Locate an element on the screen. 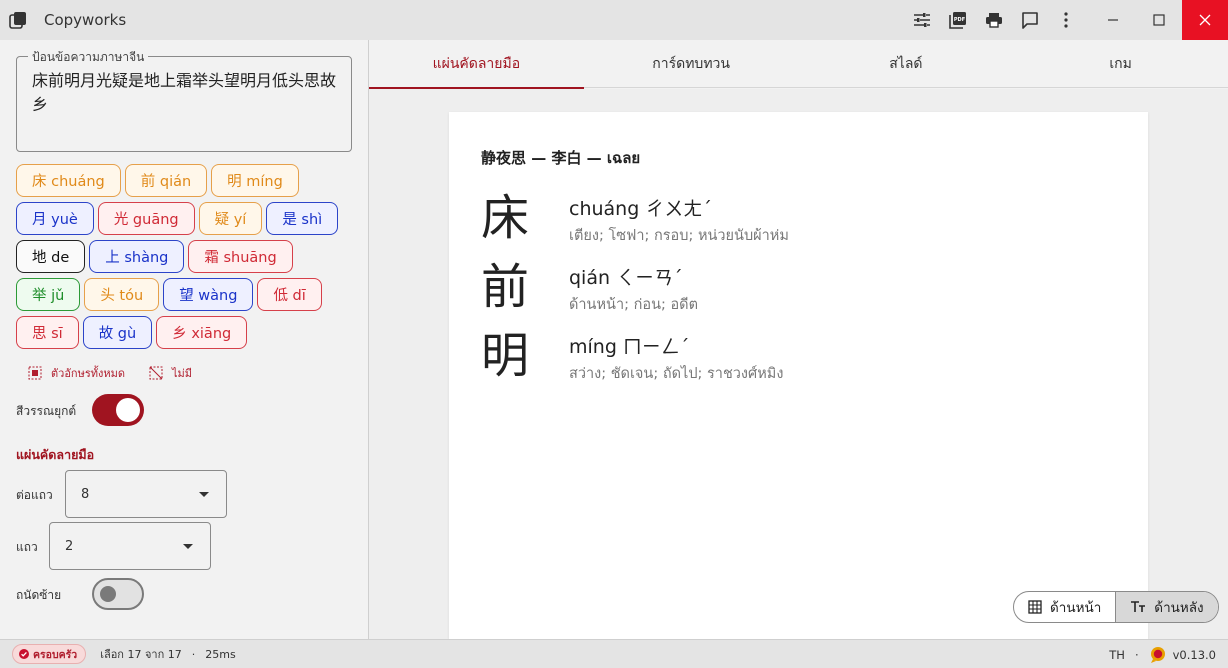  left-handed-toggle is located at coordinates (118, 594).